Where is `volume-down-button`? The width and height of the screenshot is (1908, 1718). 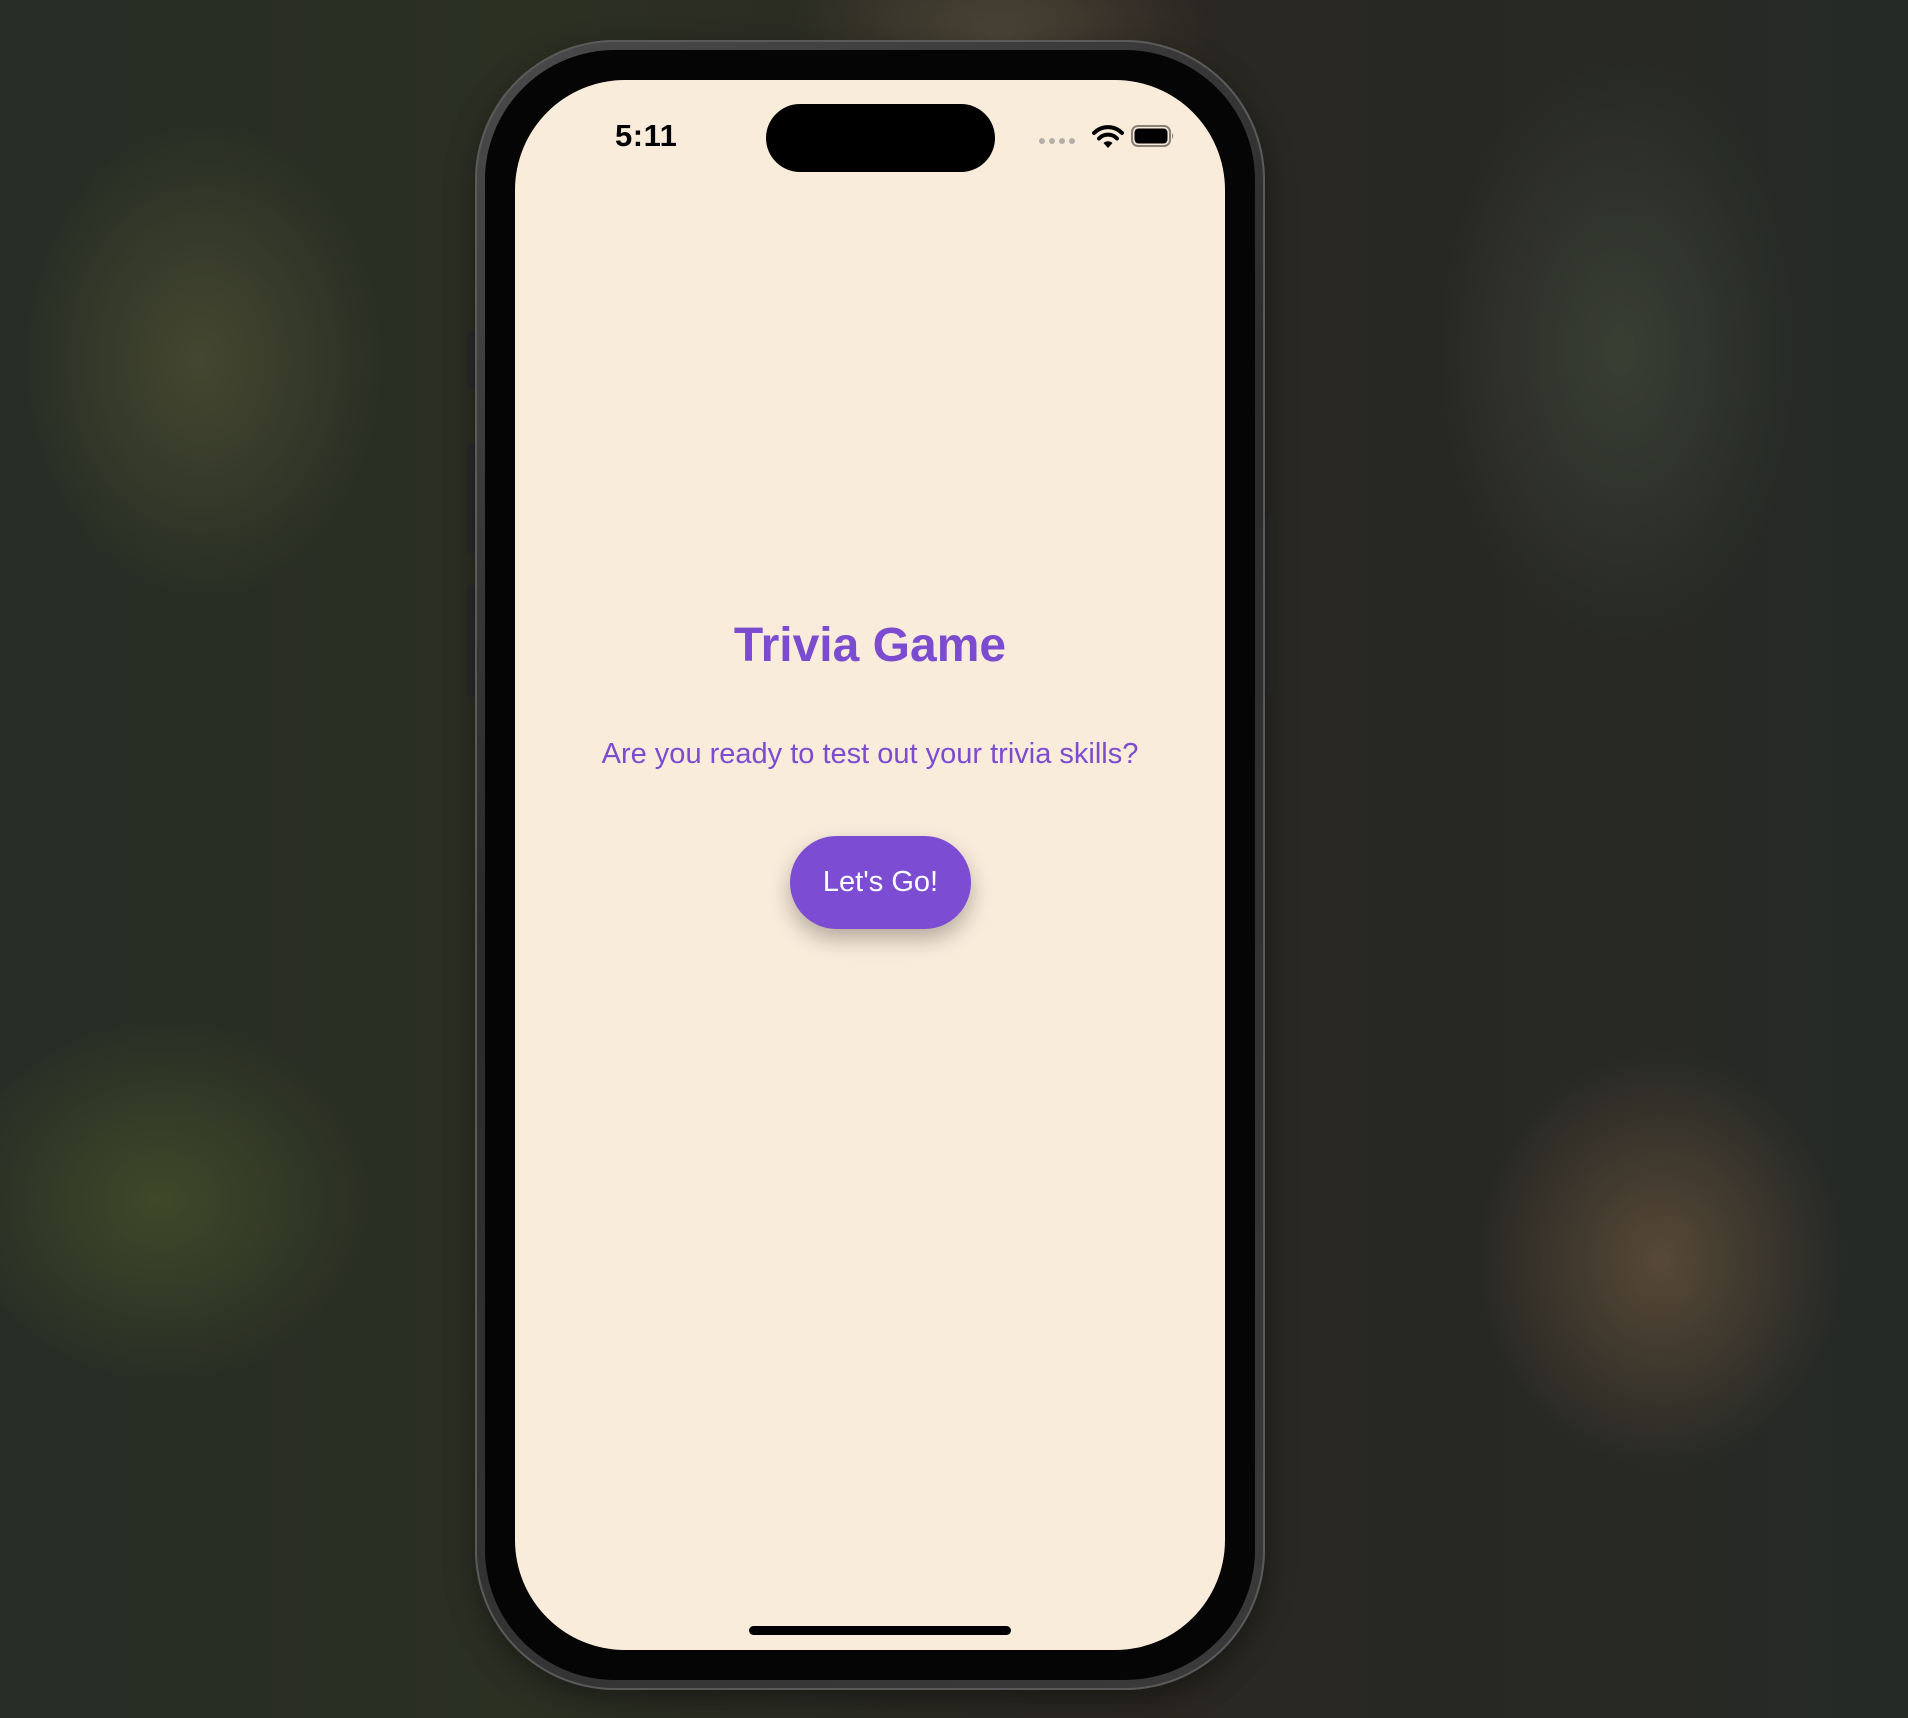
volume-down-button is located at coordinates (471, 641).